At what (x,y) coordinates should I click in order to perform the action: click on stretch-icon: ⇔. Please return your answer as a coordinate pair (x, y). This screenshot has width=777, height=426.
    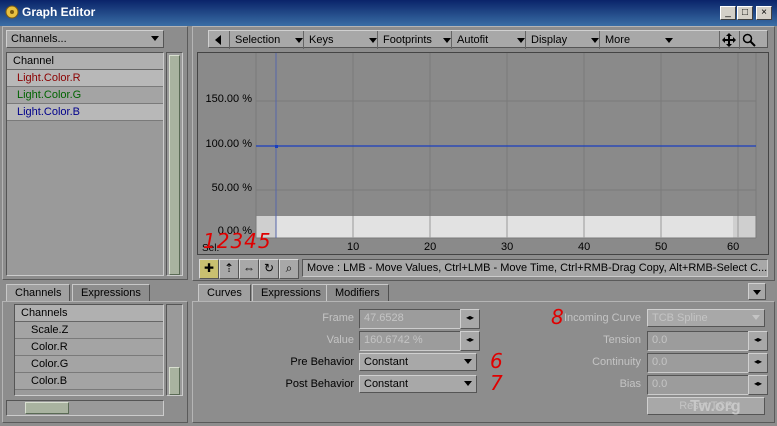
    Looking at the image, I should click on (249, 268).